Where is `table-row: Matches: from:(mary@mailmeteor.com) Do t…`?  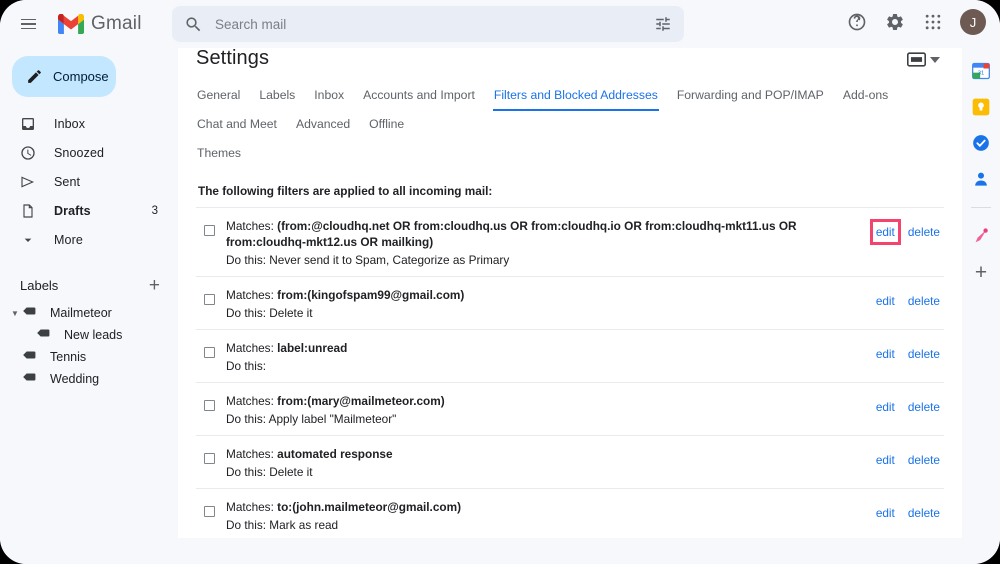
table-row: Matches: from:(mary@mailmeteor.com) Do t… is located at coordinates (570, 408).